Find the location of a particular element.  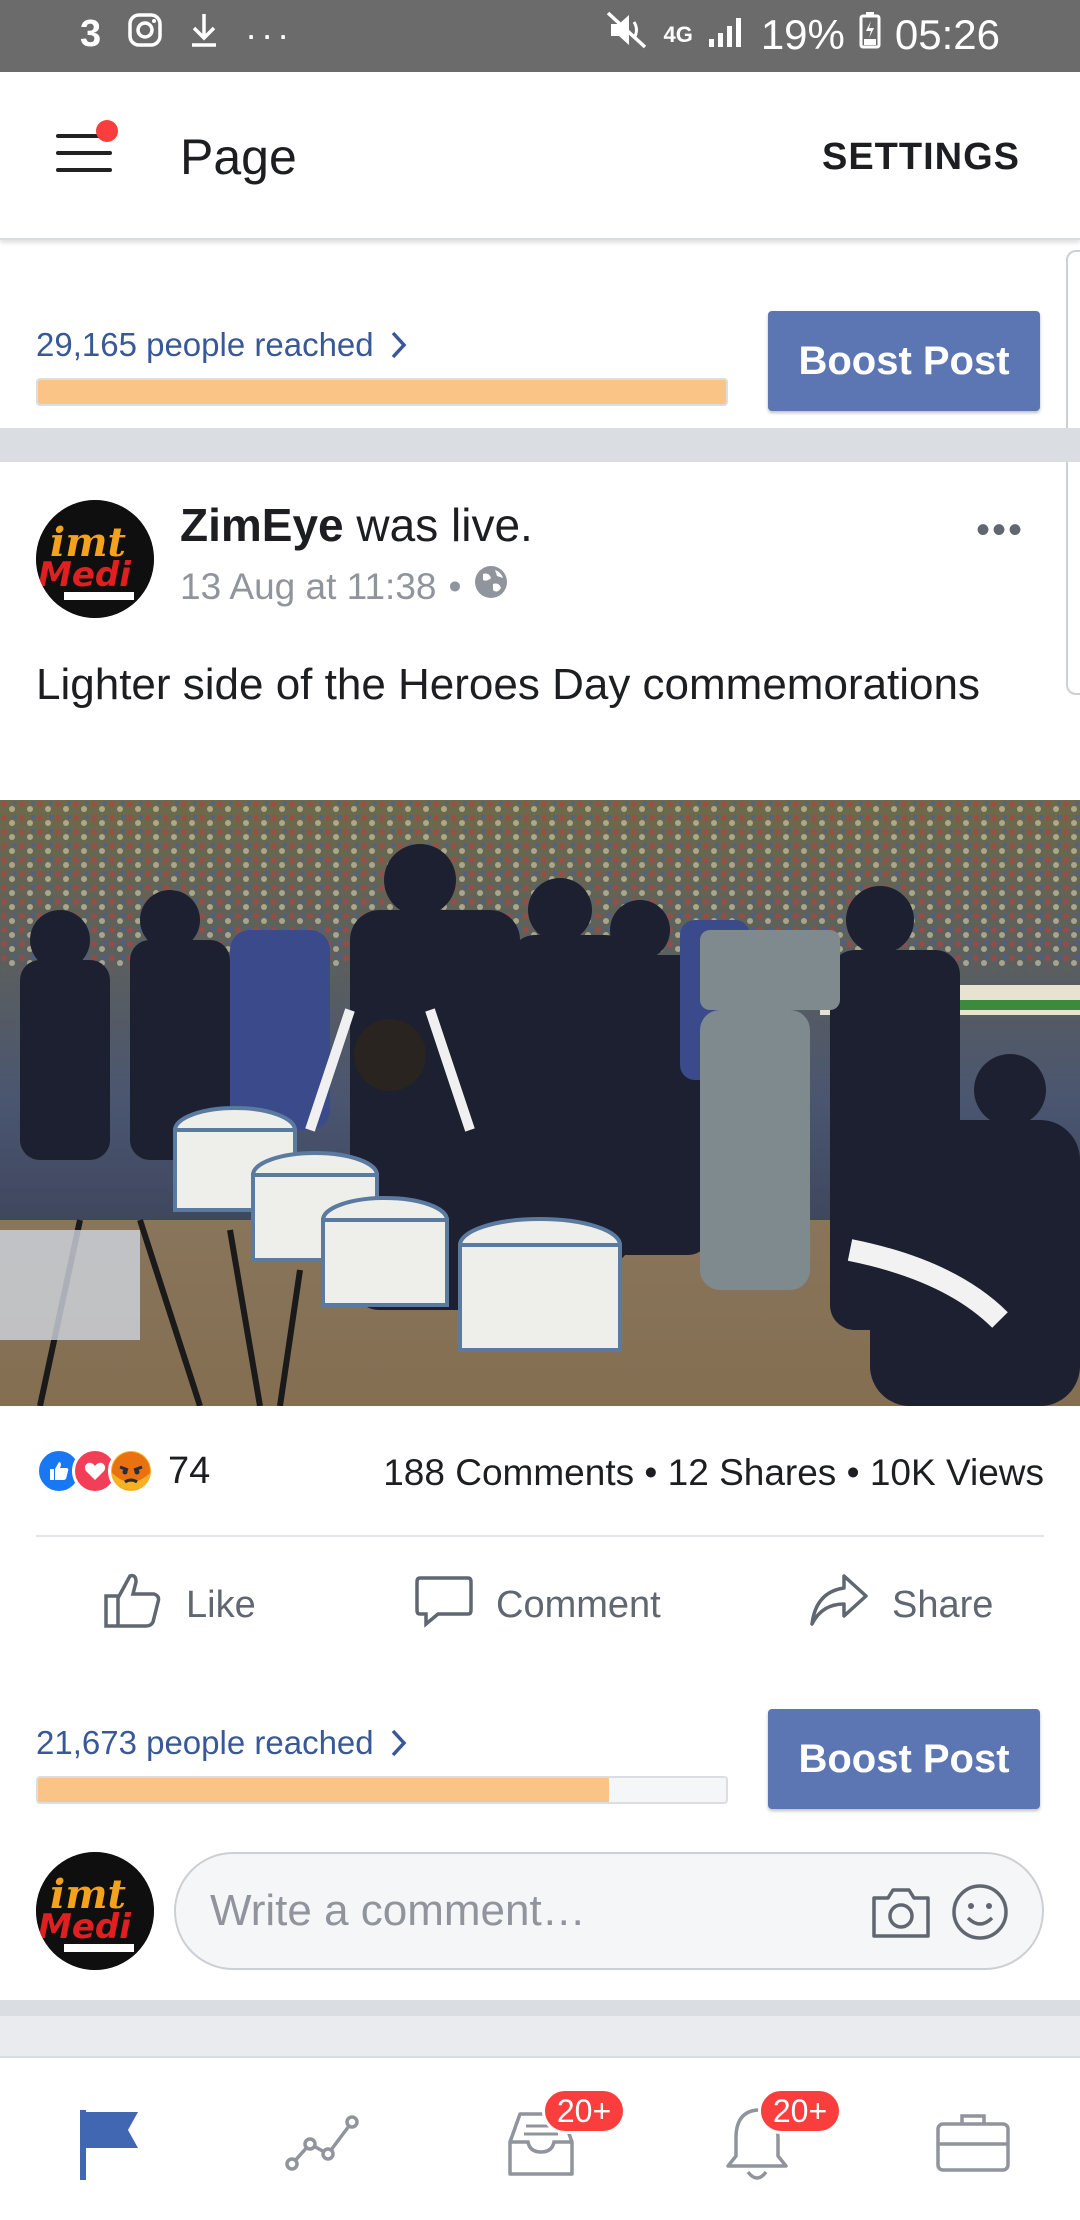

post-stats: 74 188 Comments • 12 Shares • 10K Views is located at coordinates (540, 1474).